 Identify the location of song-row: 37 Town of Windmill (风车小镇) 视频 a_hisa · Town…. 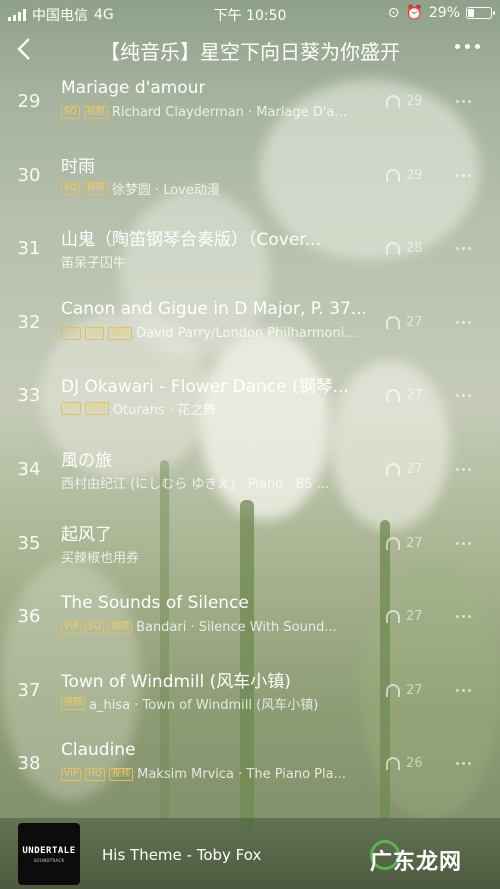
(250, 706).